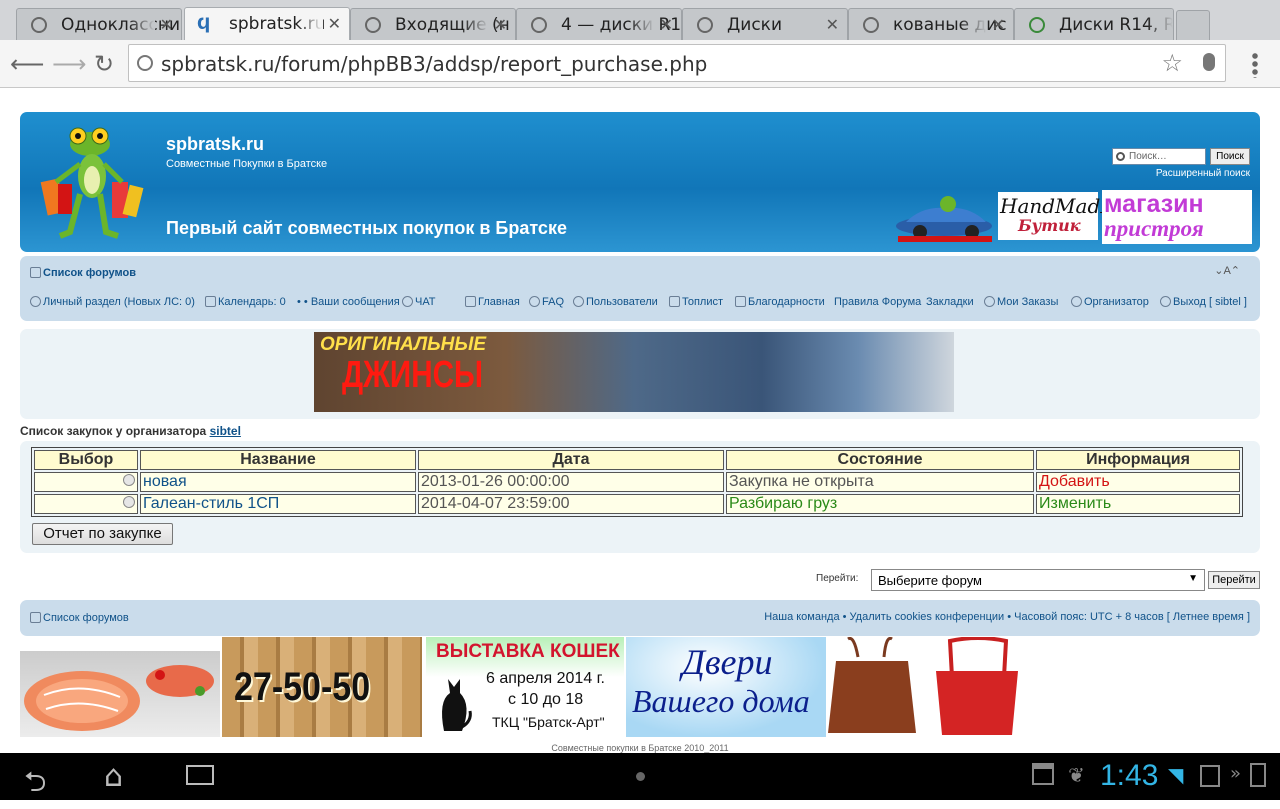  I want to click on clock: 1:43, so click(1129, 775).